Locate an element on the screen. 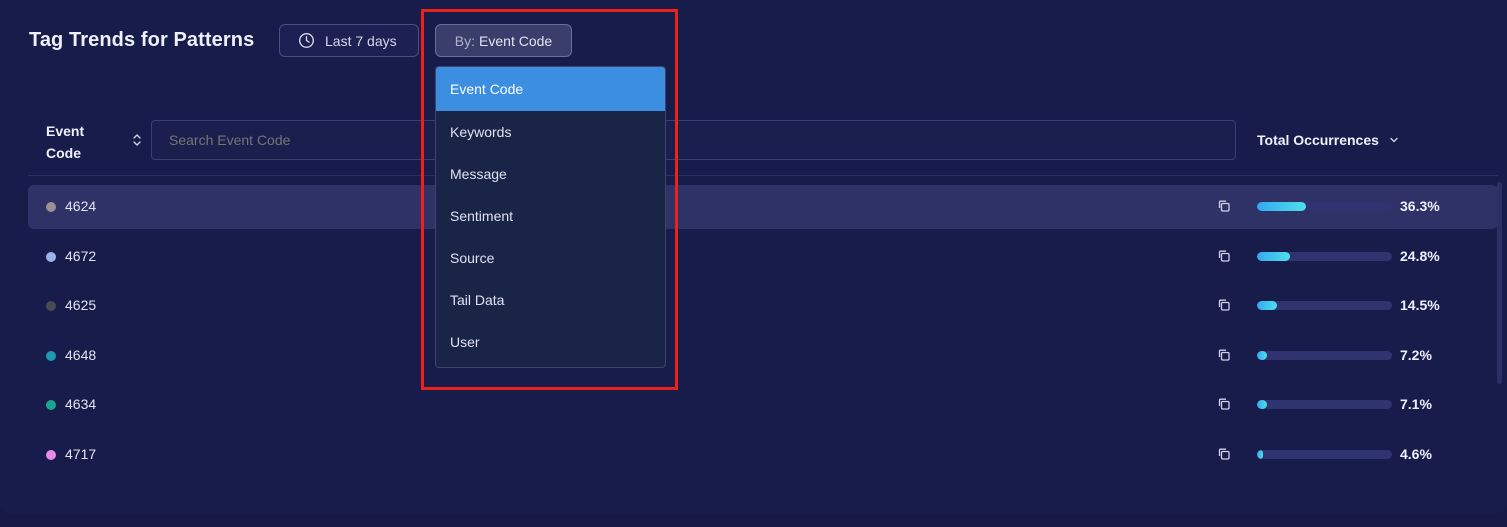  occurrence-percent: 24.8% is located at coordinates (1420, 255).